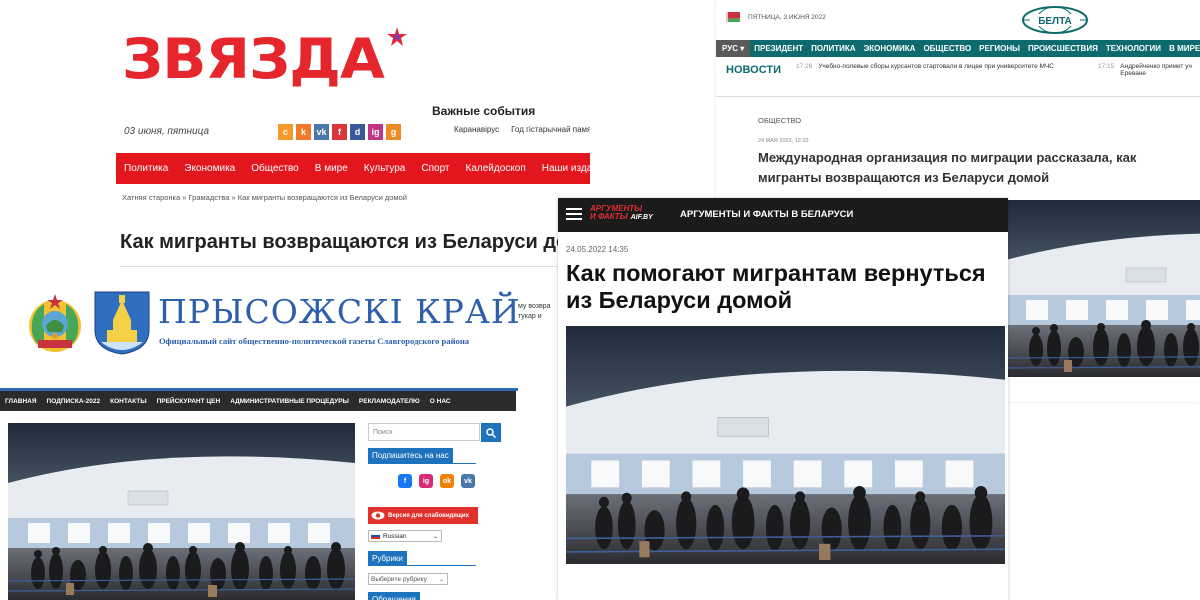 The height and width of the screenshot is (600, 1200). I want to click on header-title: АРГУМЕНТЫ И ФАКТЫ В БЕЛАРУСИ, so click(766, 214).